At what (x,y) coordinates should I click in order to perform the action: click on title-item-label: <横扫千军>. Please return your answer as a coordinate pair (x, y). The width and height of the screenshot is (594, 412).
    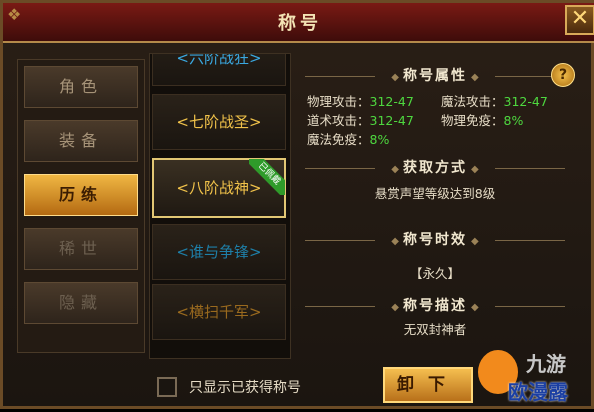
    Looking at the image, I should click on (219, 312).